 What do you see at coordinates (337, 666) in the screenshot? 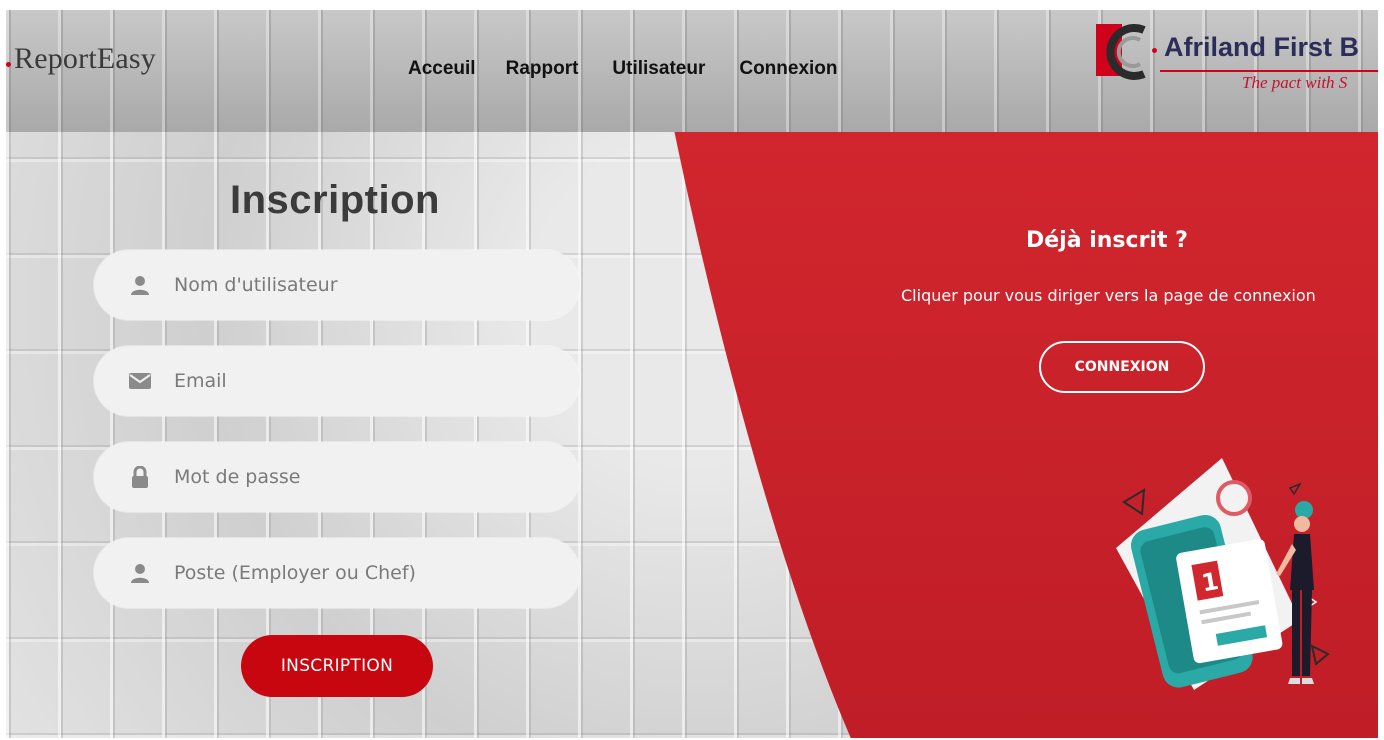
I see `inscription-button: INSCRIPTION` at bounding box center [337, 666].